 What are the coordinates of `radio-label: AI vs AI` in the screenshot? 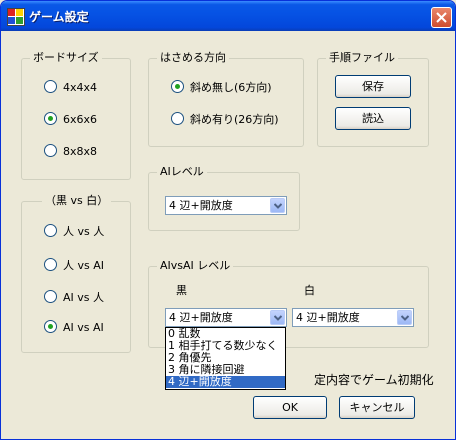 It's located at (83, 327).